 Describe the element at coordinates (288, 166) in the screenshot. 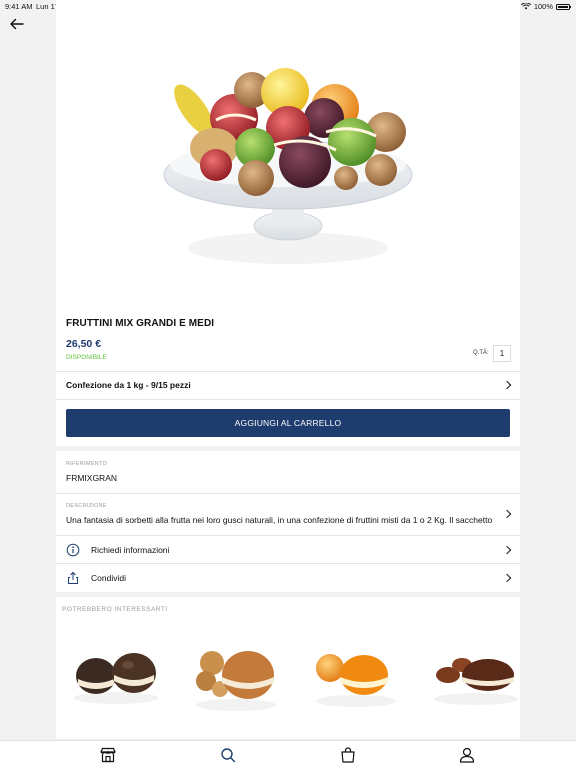

I see `product-image` at that location.